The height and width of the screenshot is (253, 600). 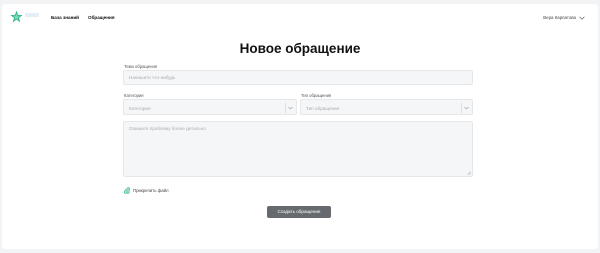 I want to click on type-placeholder: Тип обращения, so click(x=323, y=108).